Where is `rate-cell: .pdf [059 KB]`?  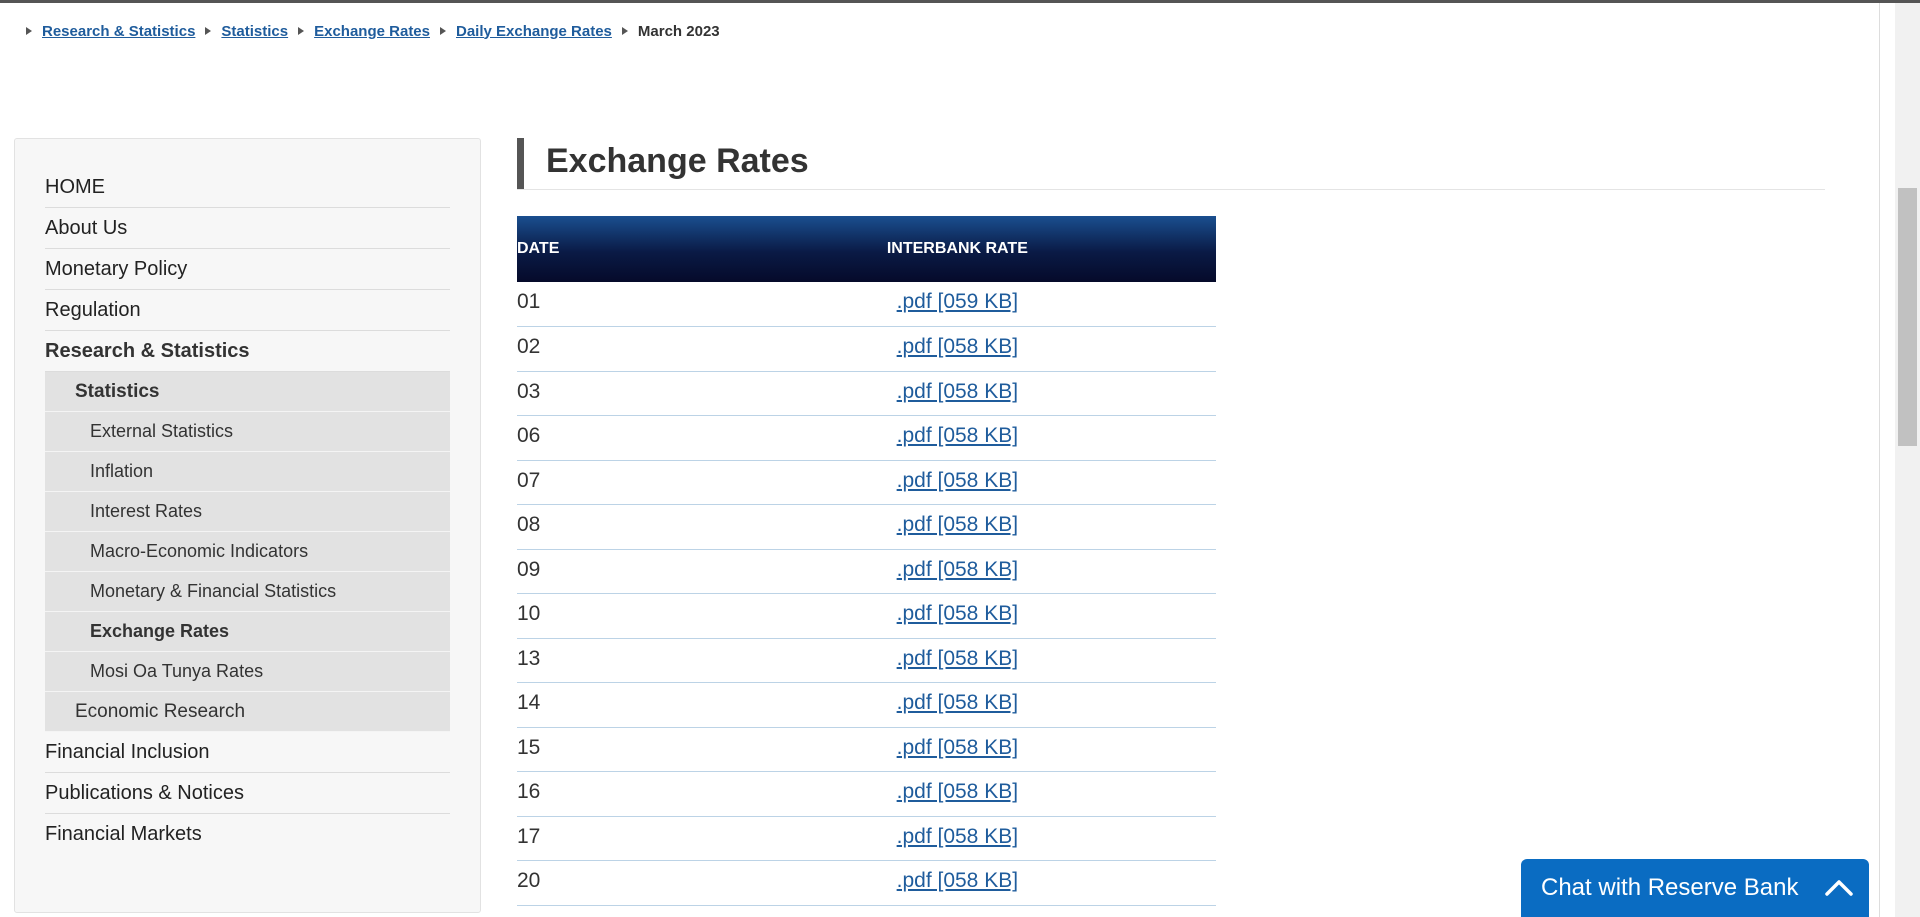
rate-cell: .pdf [059 KB] is located at coordinates (927, 304).